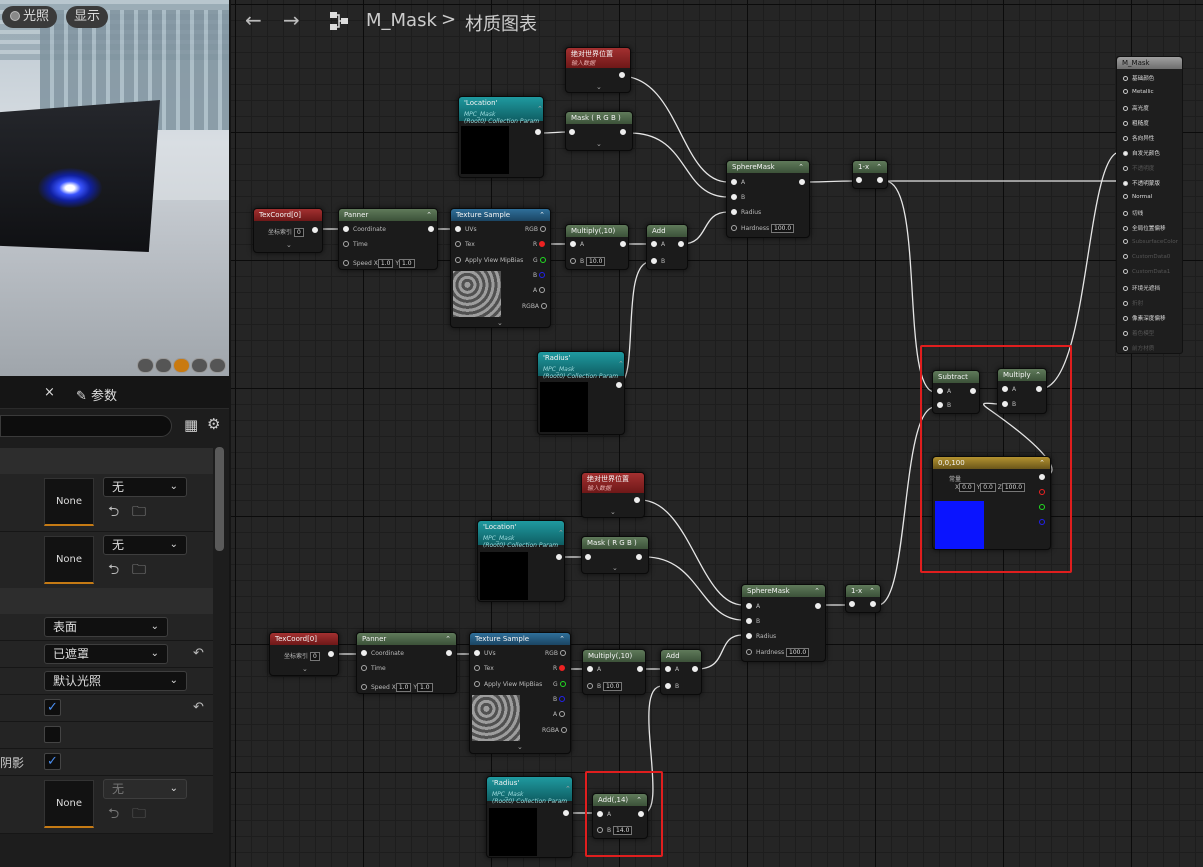 This screenshot has width=1203, height=867. I want to click on one-minus-node: 1-x ⌃, so click(863, 598).